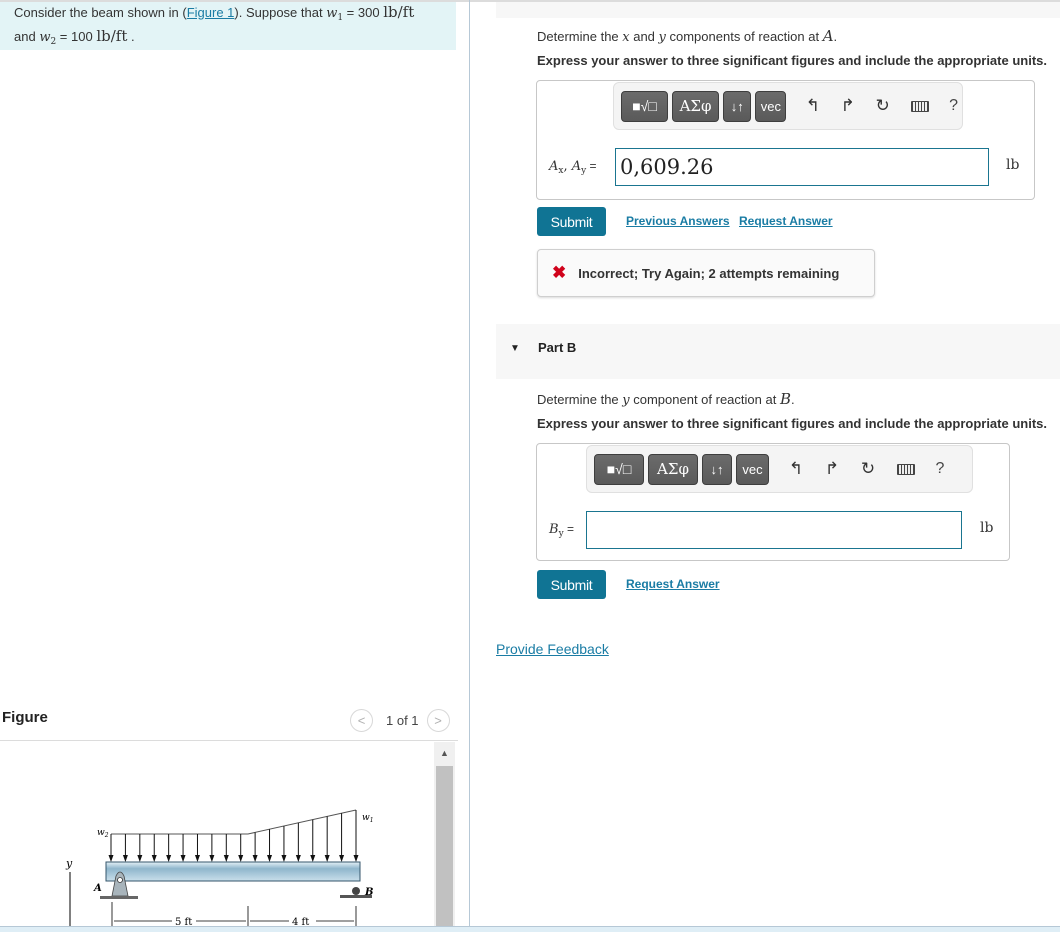 The image size is (1060, 932). Describe the element at coordinates (399, 12) in the screenshot. I see `w1-unit: lb/ft` at that location.